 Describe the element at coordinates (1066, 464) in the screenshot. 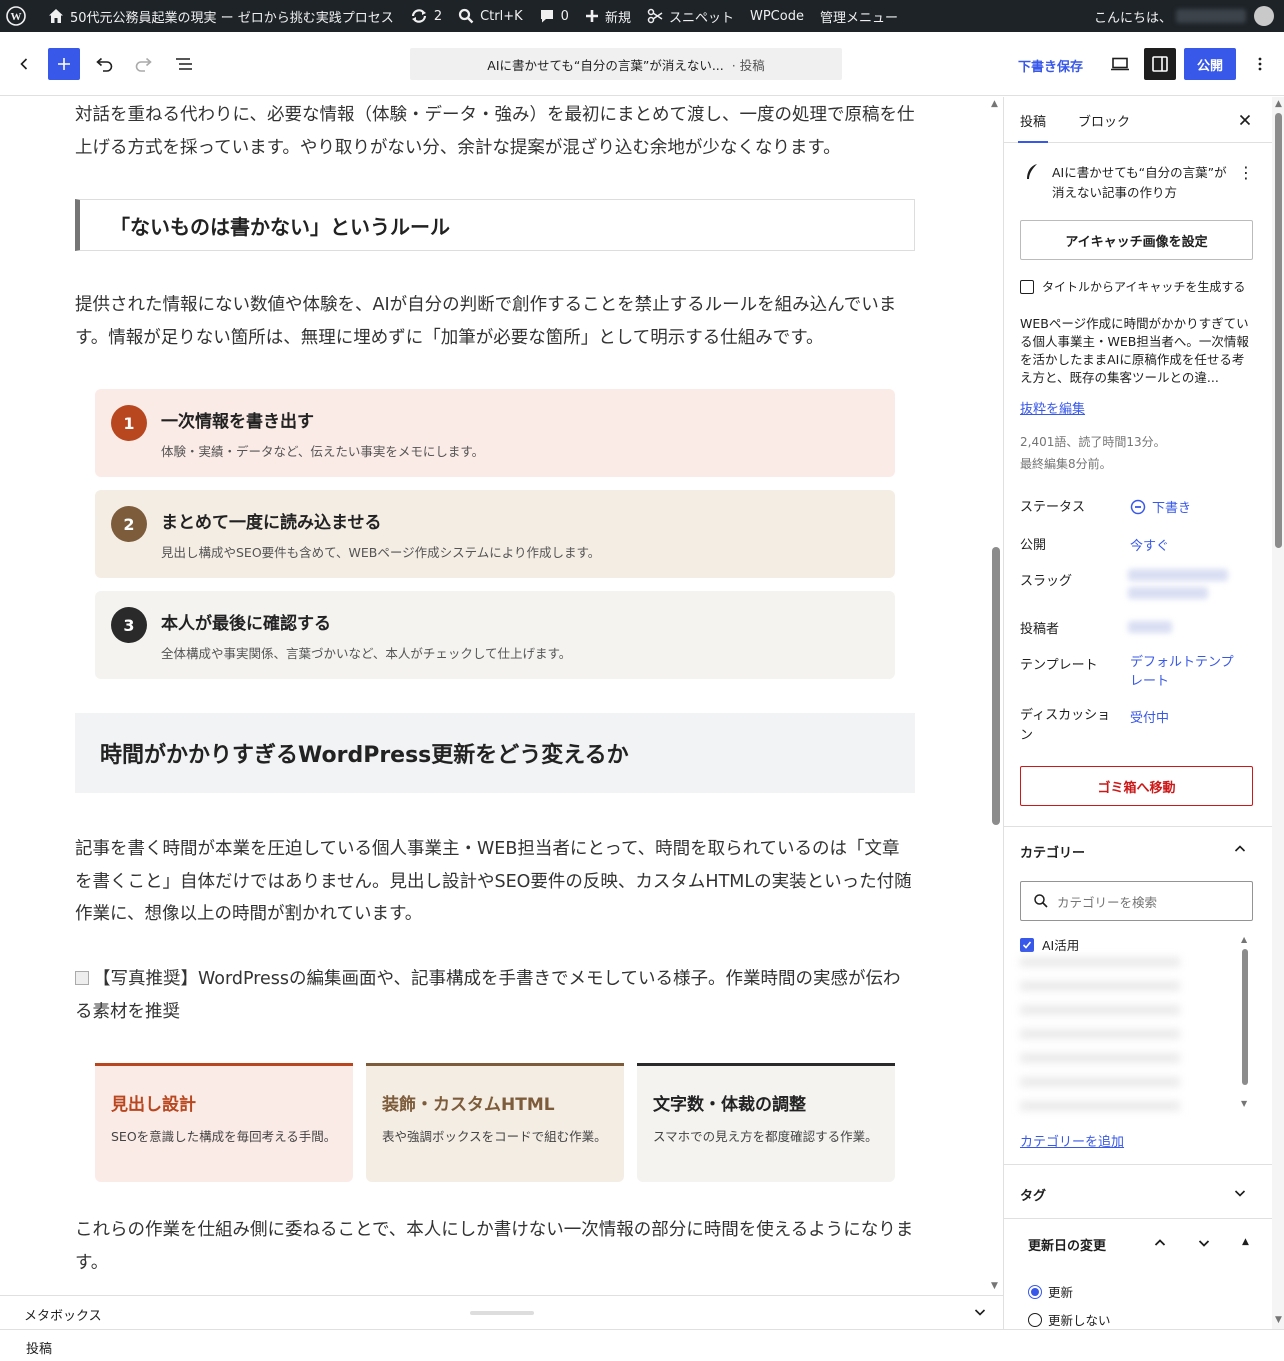

I see `last-edited: 最終編集8分前。` at that location.